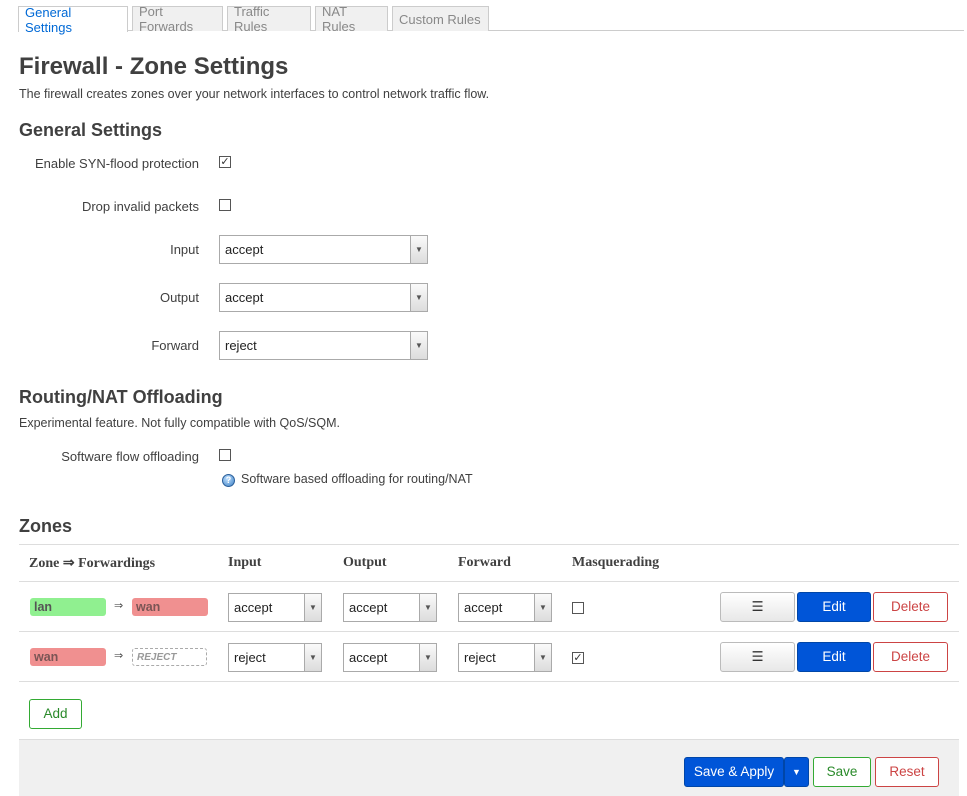 Image resolution: width=967 pixels, height=796 pixels. I want to click on zone-forward-value: reject, so click(480, 657).